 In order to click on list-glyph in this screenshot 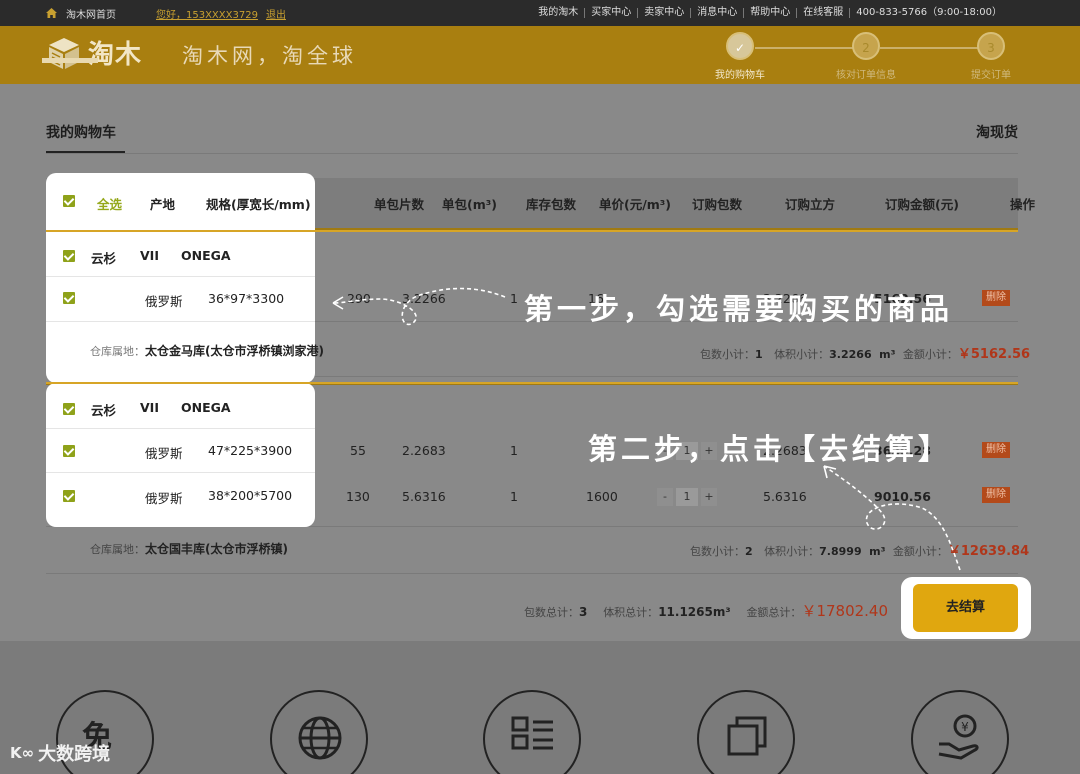, I will do `click(532, 733)`.